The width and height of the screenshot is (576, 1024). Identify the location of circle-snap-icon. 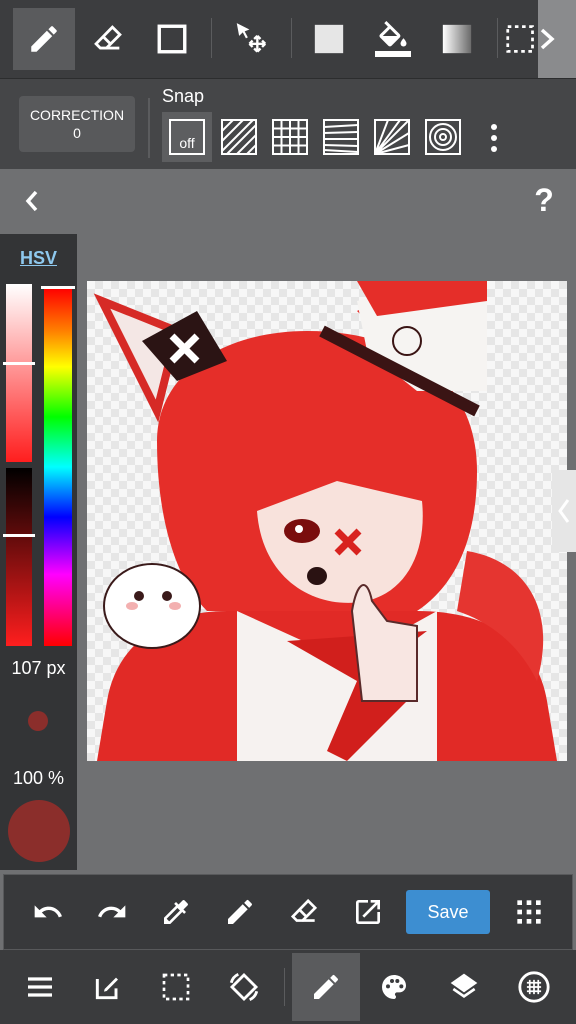
(443, 137).